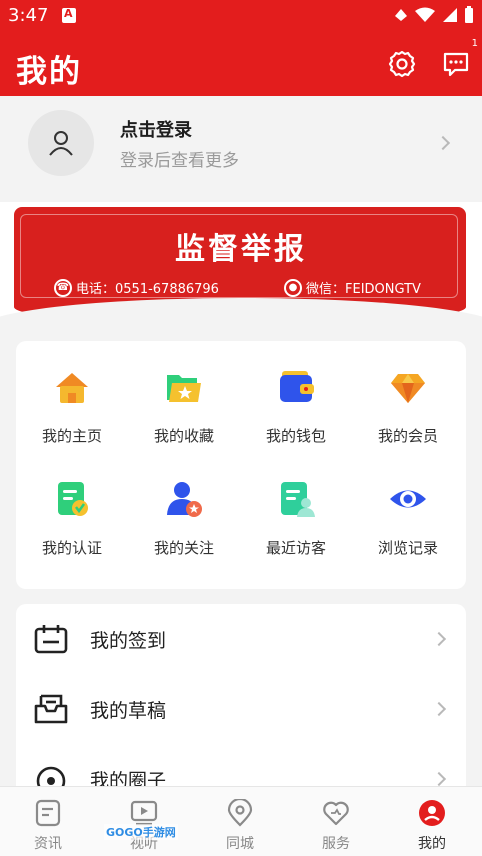 The height and width of the screenshot is (856, 482). What do you see at coordinates (241, 249) in the screenshot?
I see `banner-title: 监督举报` at bounding box center [241, 249].